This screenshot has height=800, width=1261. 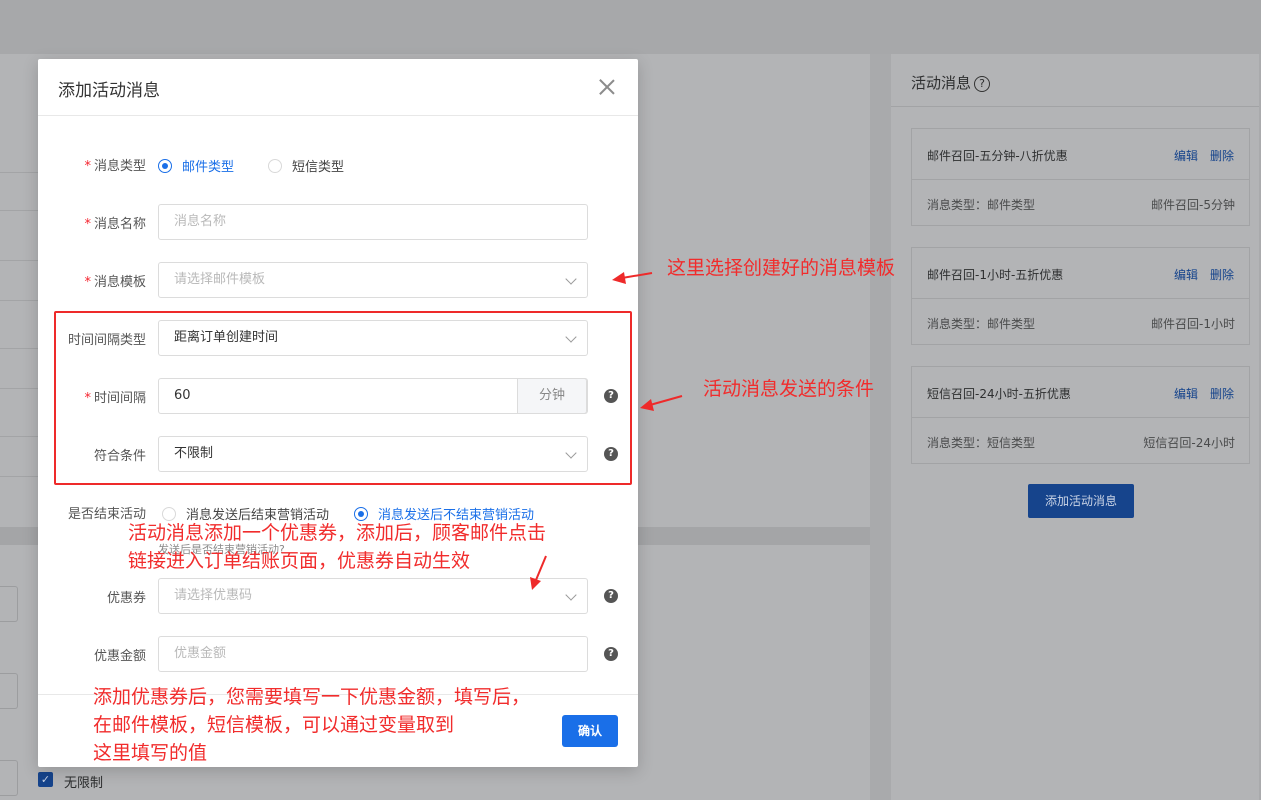 I want to click on note-condition: 活动消息发送的条件, so click(x=789, y=389).